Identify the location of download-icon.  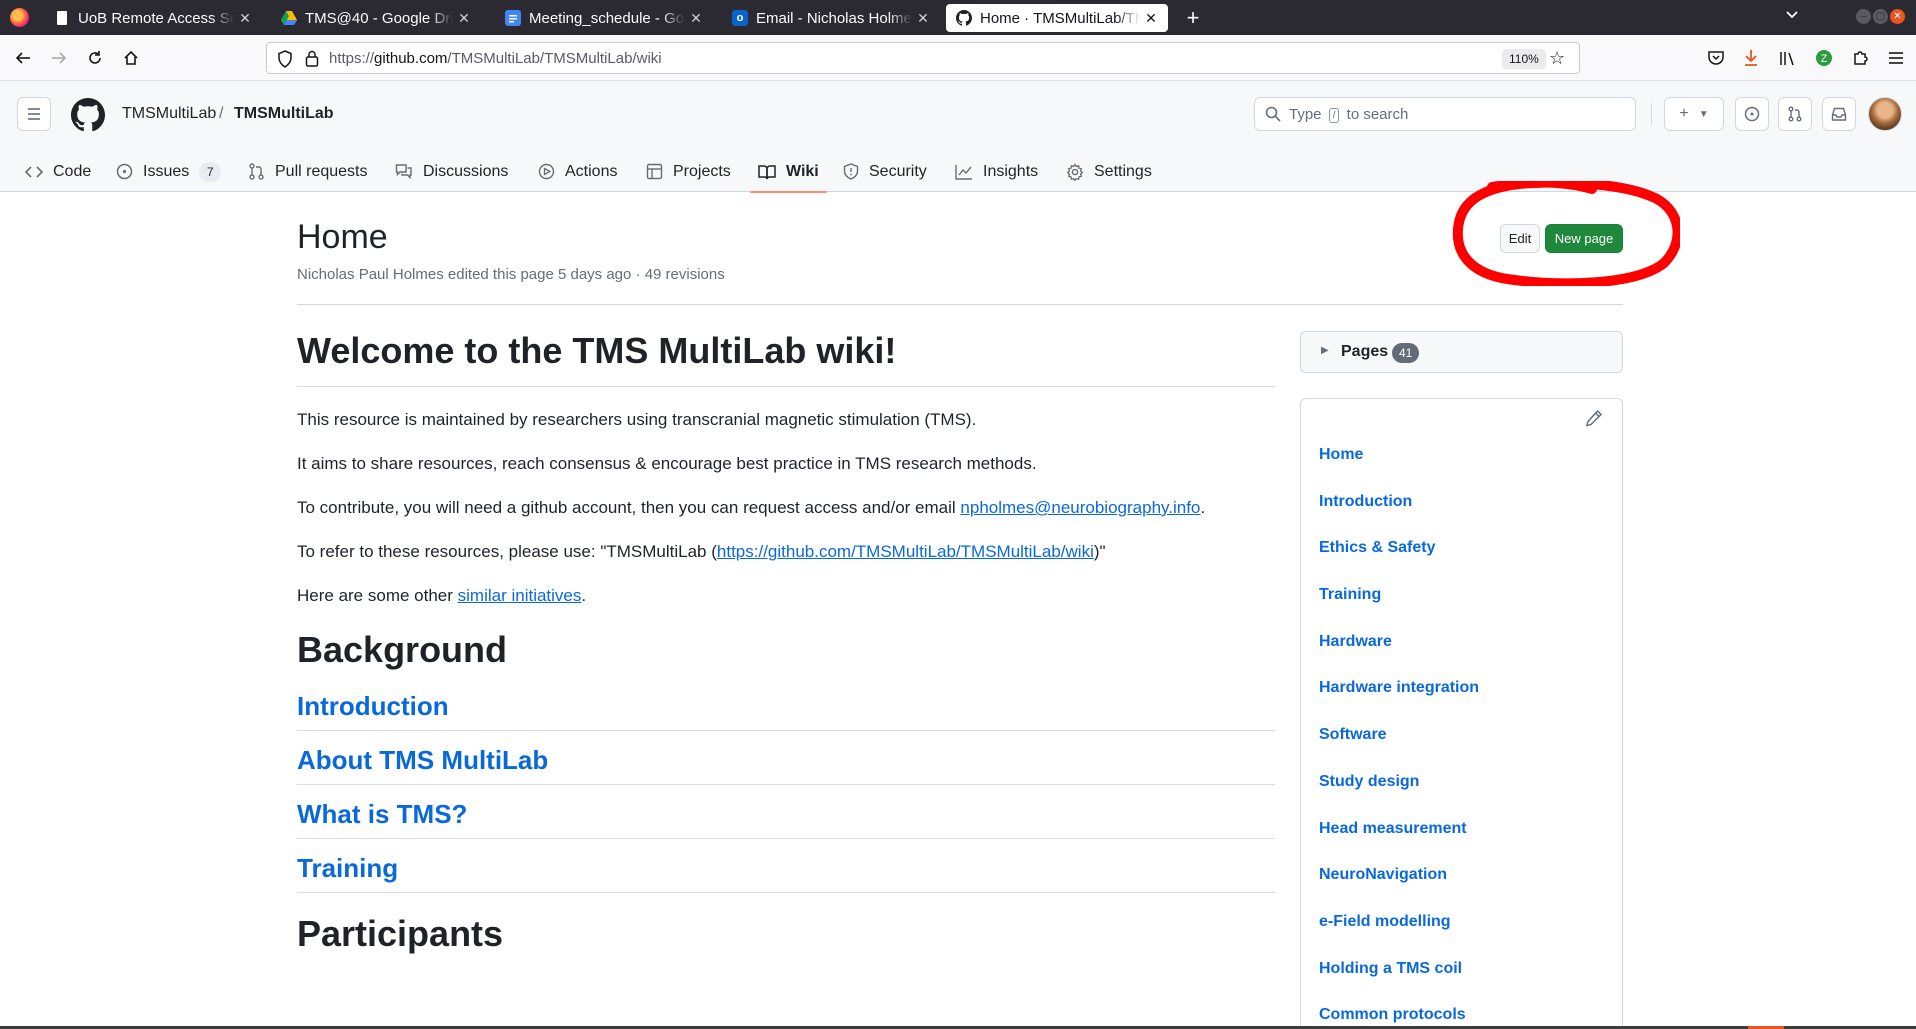
(1751, 58).